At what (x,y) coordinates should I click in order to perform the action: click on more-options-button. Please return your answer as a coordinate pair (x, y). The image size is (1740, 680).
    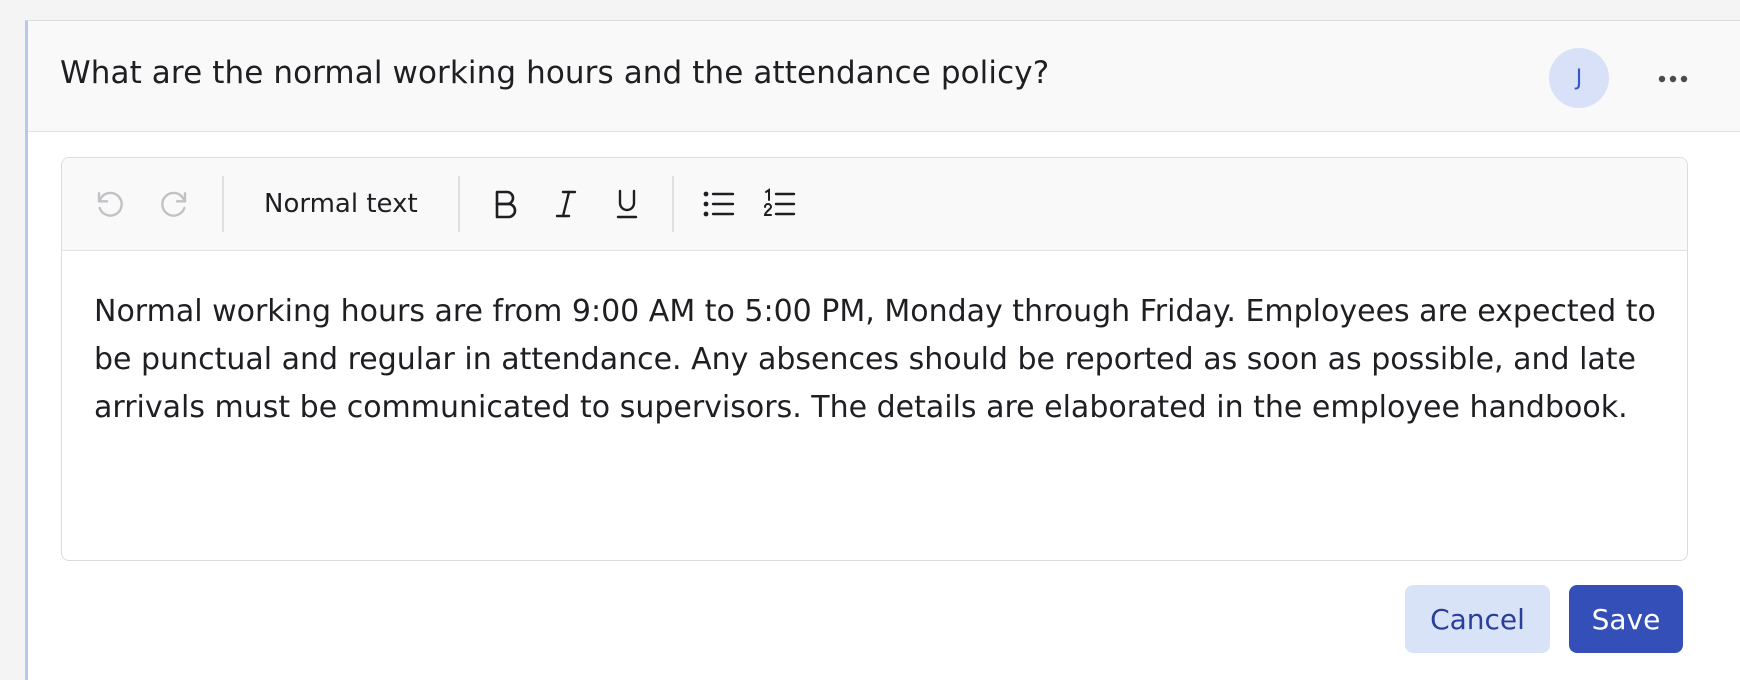
    Looking at the image, I should click on (1673, 79).